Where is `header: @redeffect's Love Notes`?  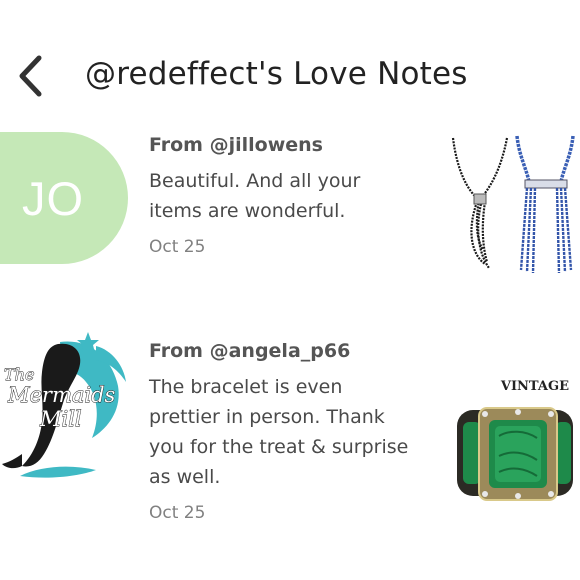 header: @redeffect's Love Notes is located at coordinates (290, 76).